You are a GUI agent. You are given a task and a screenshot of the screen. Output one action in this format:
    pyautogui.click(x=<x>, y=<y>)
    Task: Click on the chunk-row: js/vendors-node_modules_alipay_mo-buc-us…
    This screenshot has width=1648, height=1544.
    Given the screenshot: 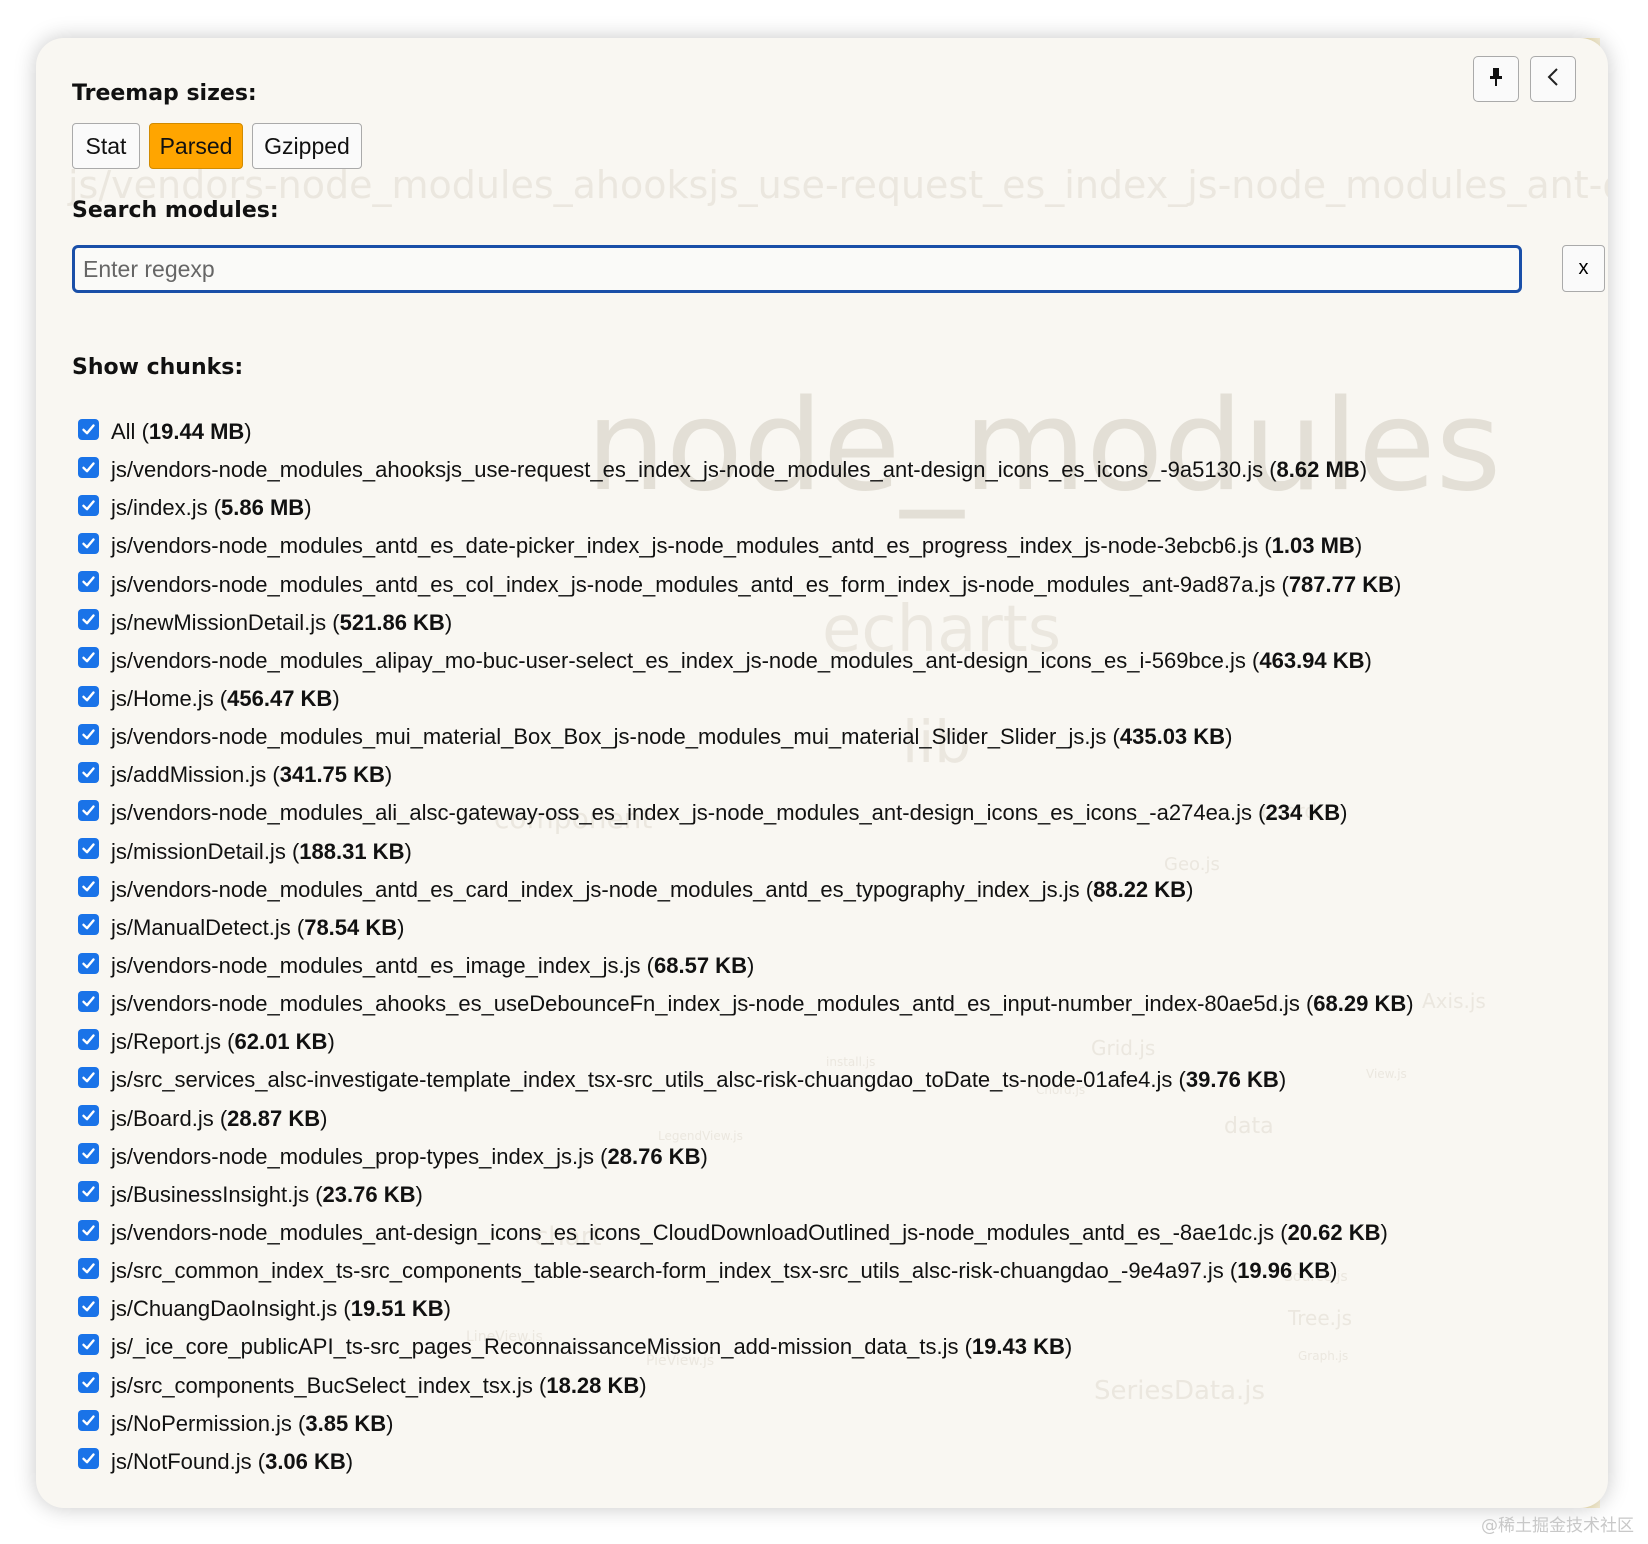 What is the action you would take?
    pyautogui.click(x=838, y=661)
    